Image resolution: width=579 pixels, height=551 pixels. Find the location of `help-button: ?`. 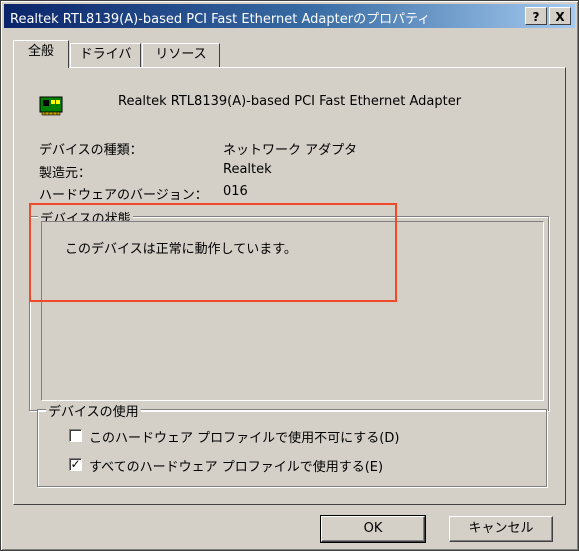

help-button: ? is located at coordinates (536, 16).